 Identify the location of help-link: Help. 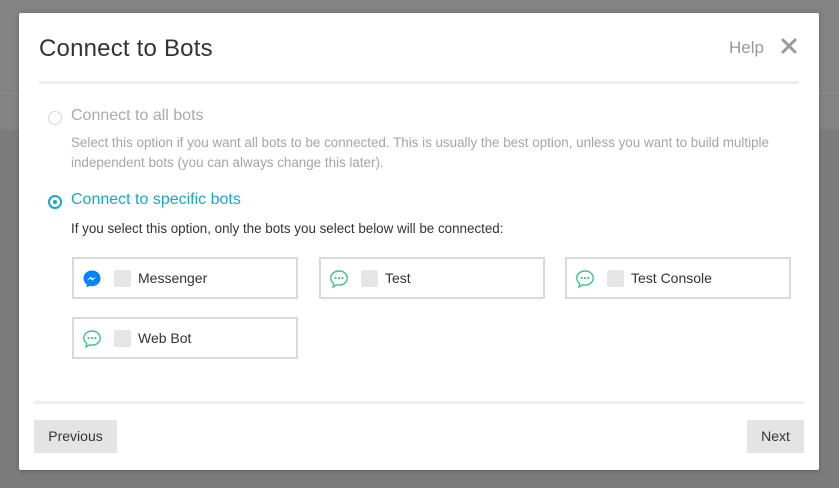
(746, 48).